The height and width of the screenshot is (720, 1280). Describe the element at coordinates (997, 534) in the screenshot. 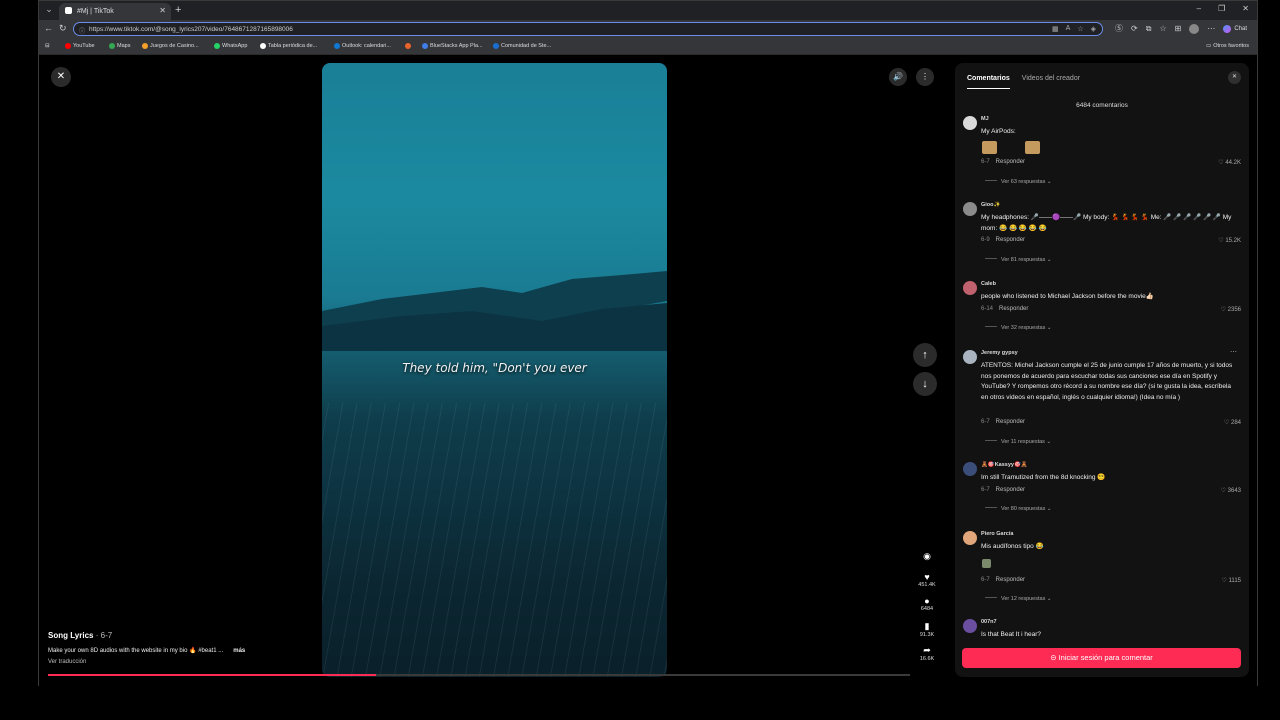

I see `comment-username: Piero García` at that location.